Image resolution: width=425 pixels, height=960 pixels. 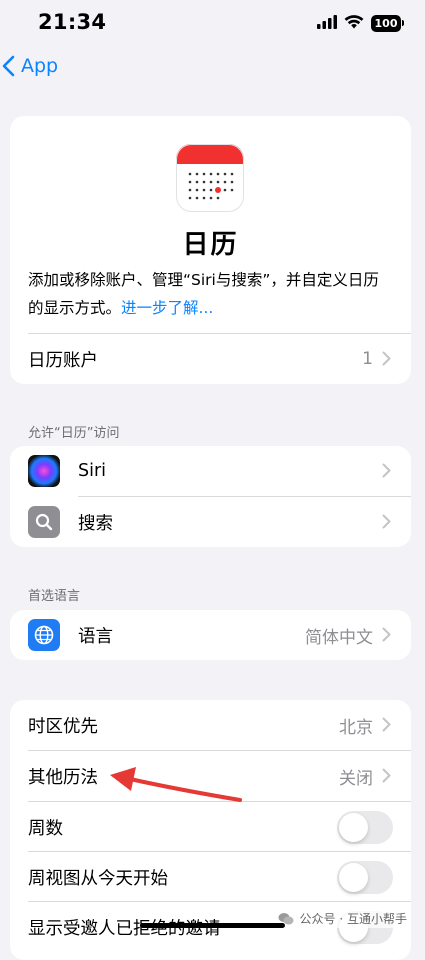 What do you see at coordinates (40, 66) in the screenshot?
I see `back-button-label: App` at bounding box center [40, 66].